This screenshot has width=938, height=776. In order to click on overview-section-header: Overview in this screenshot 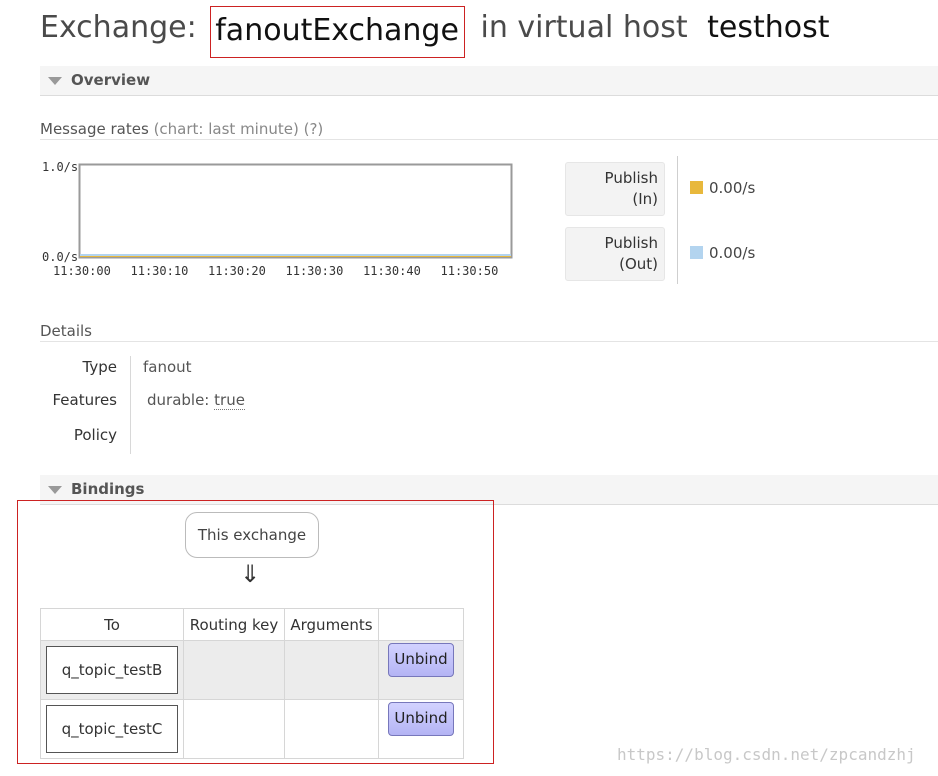, I will do `click(489, 81)`.